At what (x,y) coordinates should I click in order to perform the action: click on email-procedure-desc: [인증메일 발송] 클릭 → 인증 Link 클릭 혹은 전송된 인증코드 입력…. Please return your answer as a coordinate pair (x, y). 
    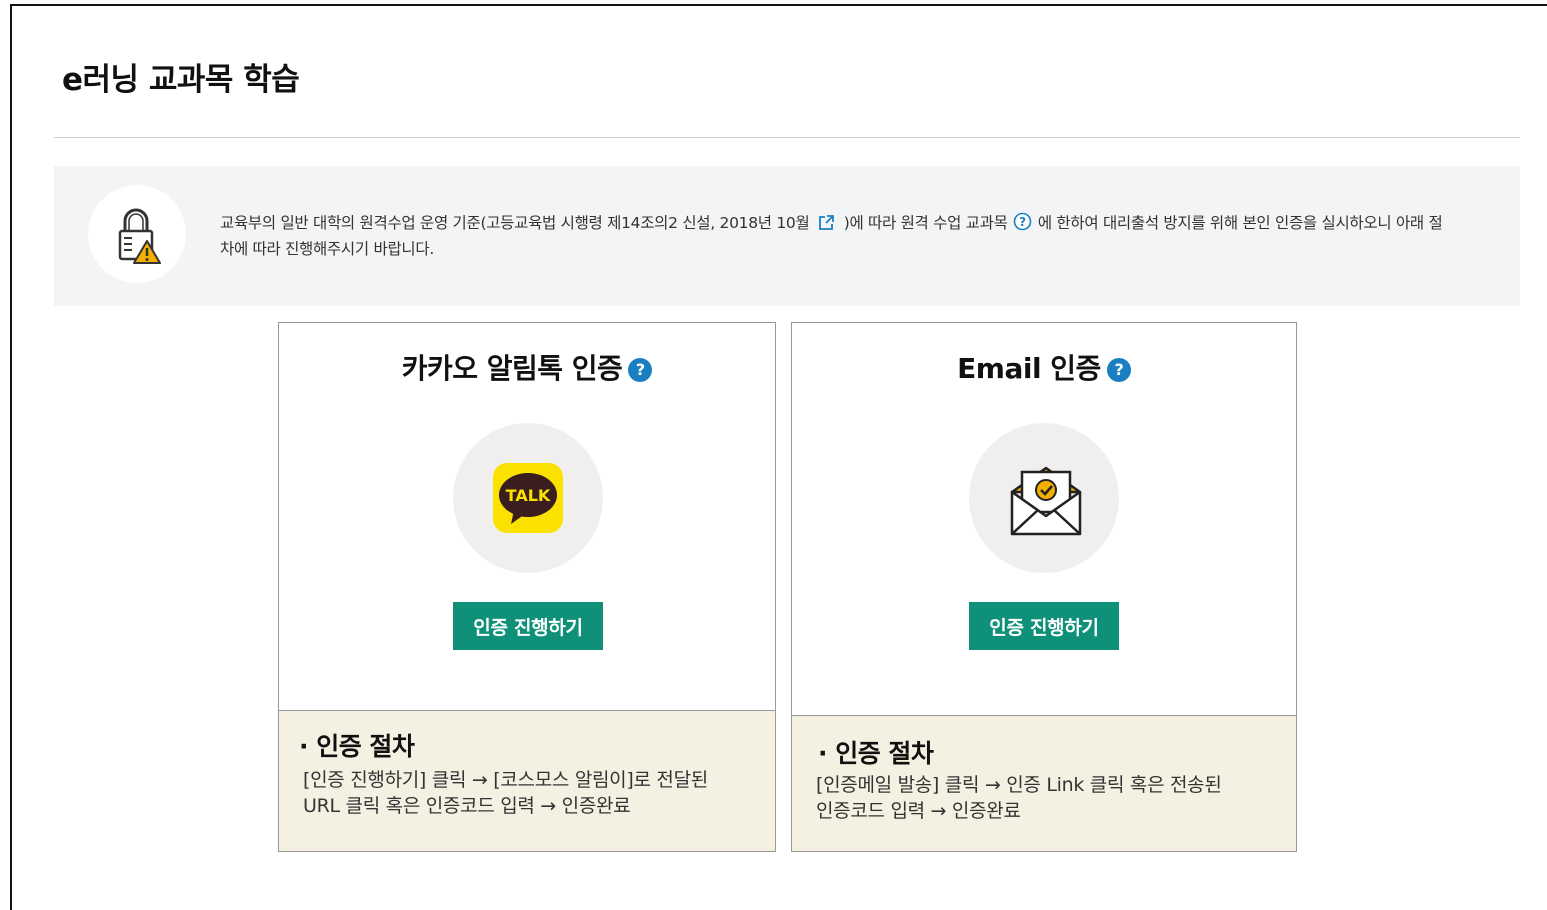
    Looking at the image, I should click on (1046, 798).